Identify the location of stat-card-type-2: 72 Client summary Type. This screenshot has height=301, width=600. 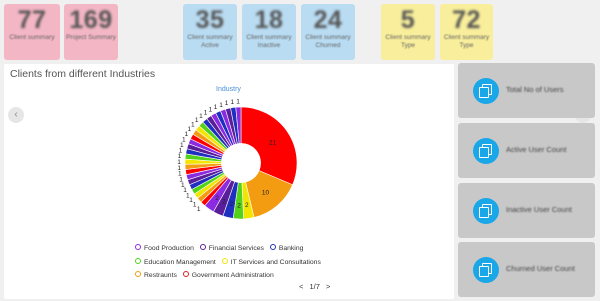
(466, 32).